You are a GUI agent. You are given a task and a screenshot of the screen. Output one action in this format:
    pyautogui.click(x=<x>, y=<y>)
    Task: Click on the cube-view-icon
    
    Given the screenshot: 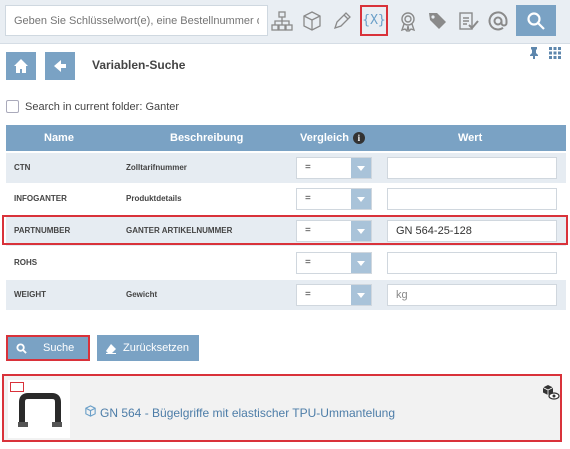 What is the action you would take?
    pyautogui.click(x=551, y=392)
    